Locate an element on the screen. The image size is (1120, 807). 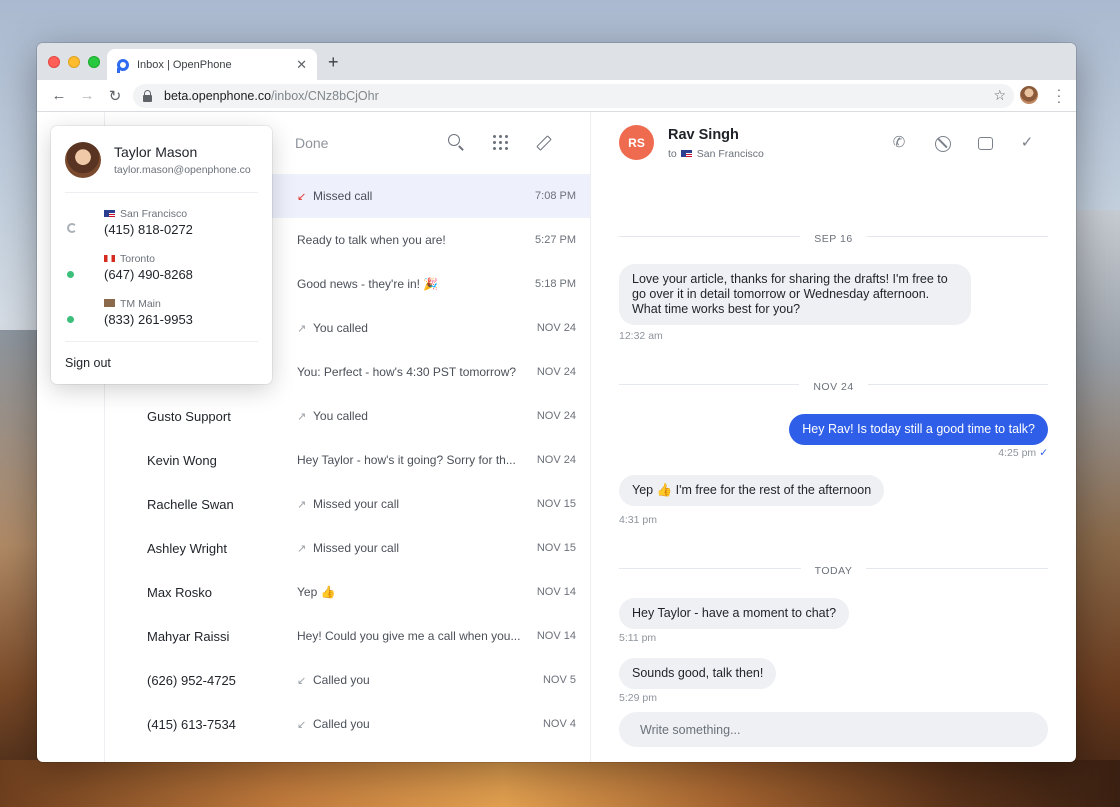
conversation-time: NOV 4 is located at coordinates (559, 724).